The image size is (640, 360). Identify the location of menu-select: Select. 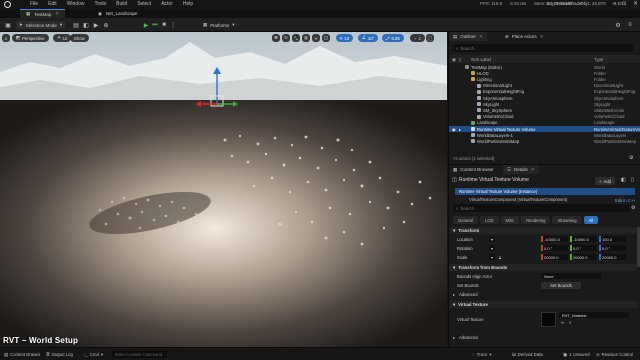
(144, 4).